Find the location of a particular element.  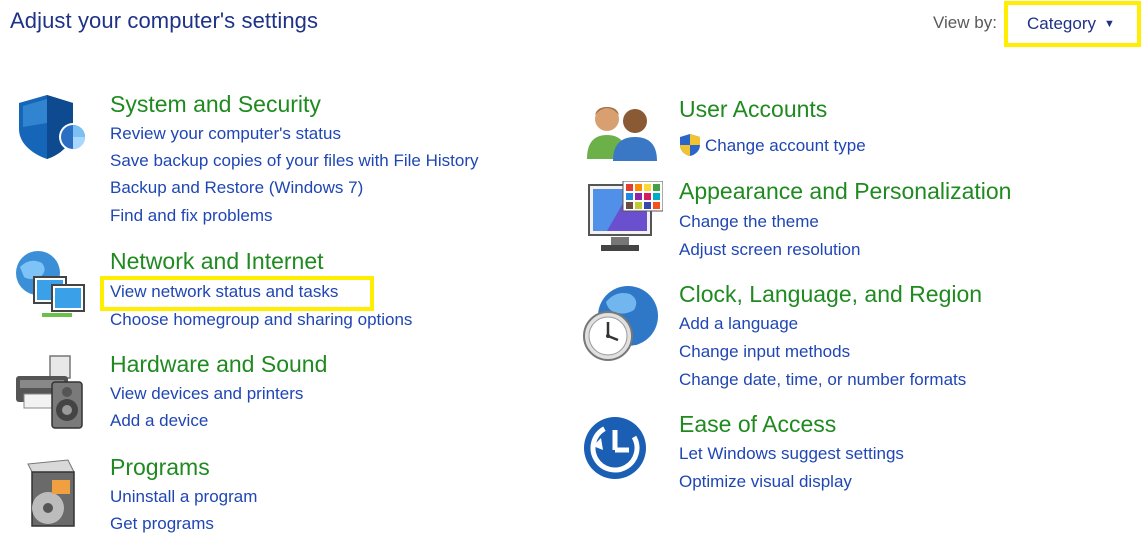

link-uninstall-program: Uninstall a program is located at coordinates (183, 497).